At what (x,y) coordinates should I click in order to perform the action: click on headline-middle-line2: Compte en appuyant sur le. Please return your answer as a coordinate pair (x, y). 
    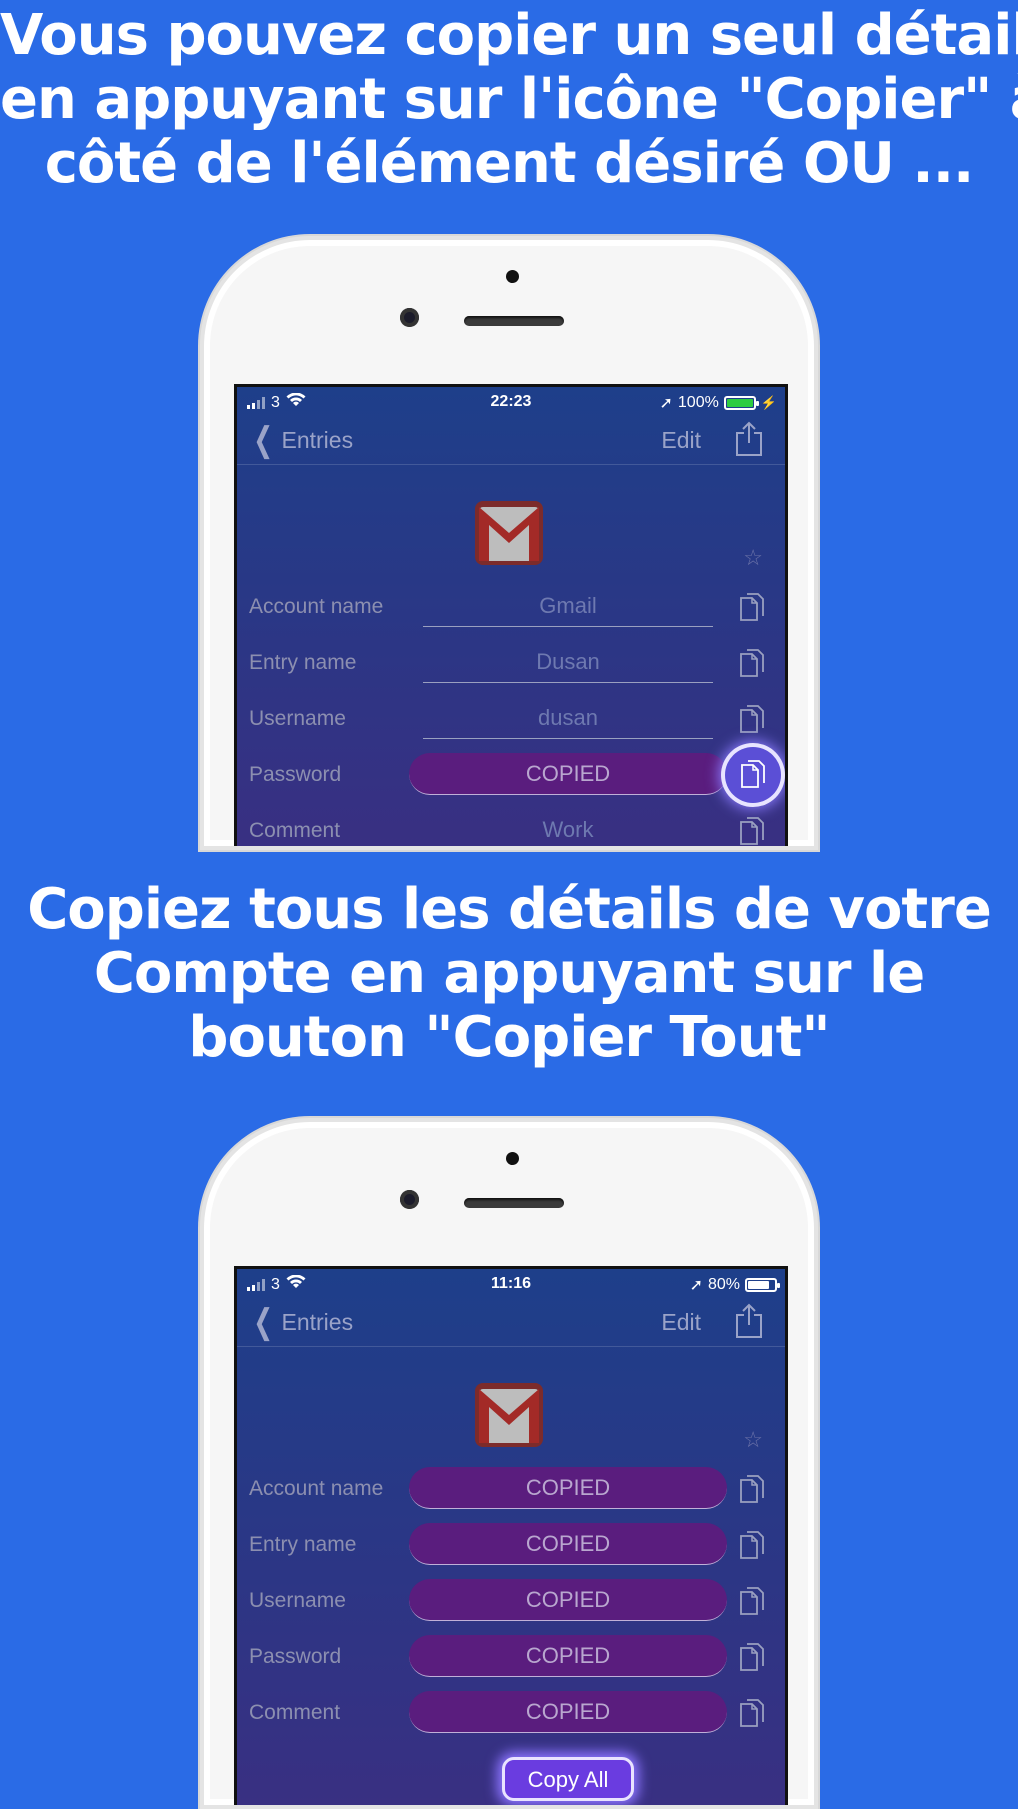
    Looking at the image, I should click on (509, 973).